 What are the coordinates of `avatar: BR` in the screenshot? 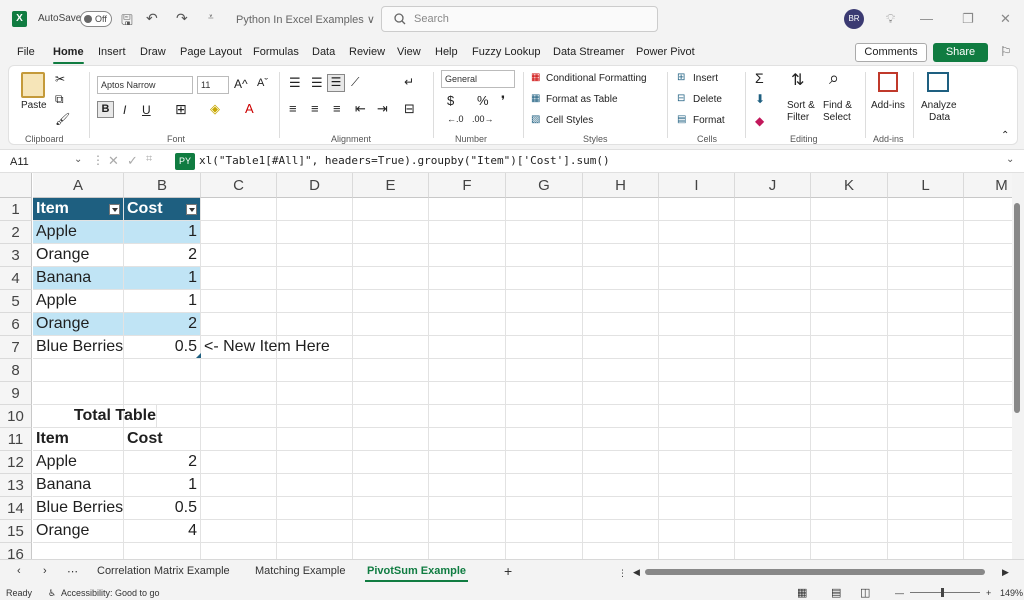 It's located at (854, 19).